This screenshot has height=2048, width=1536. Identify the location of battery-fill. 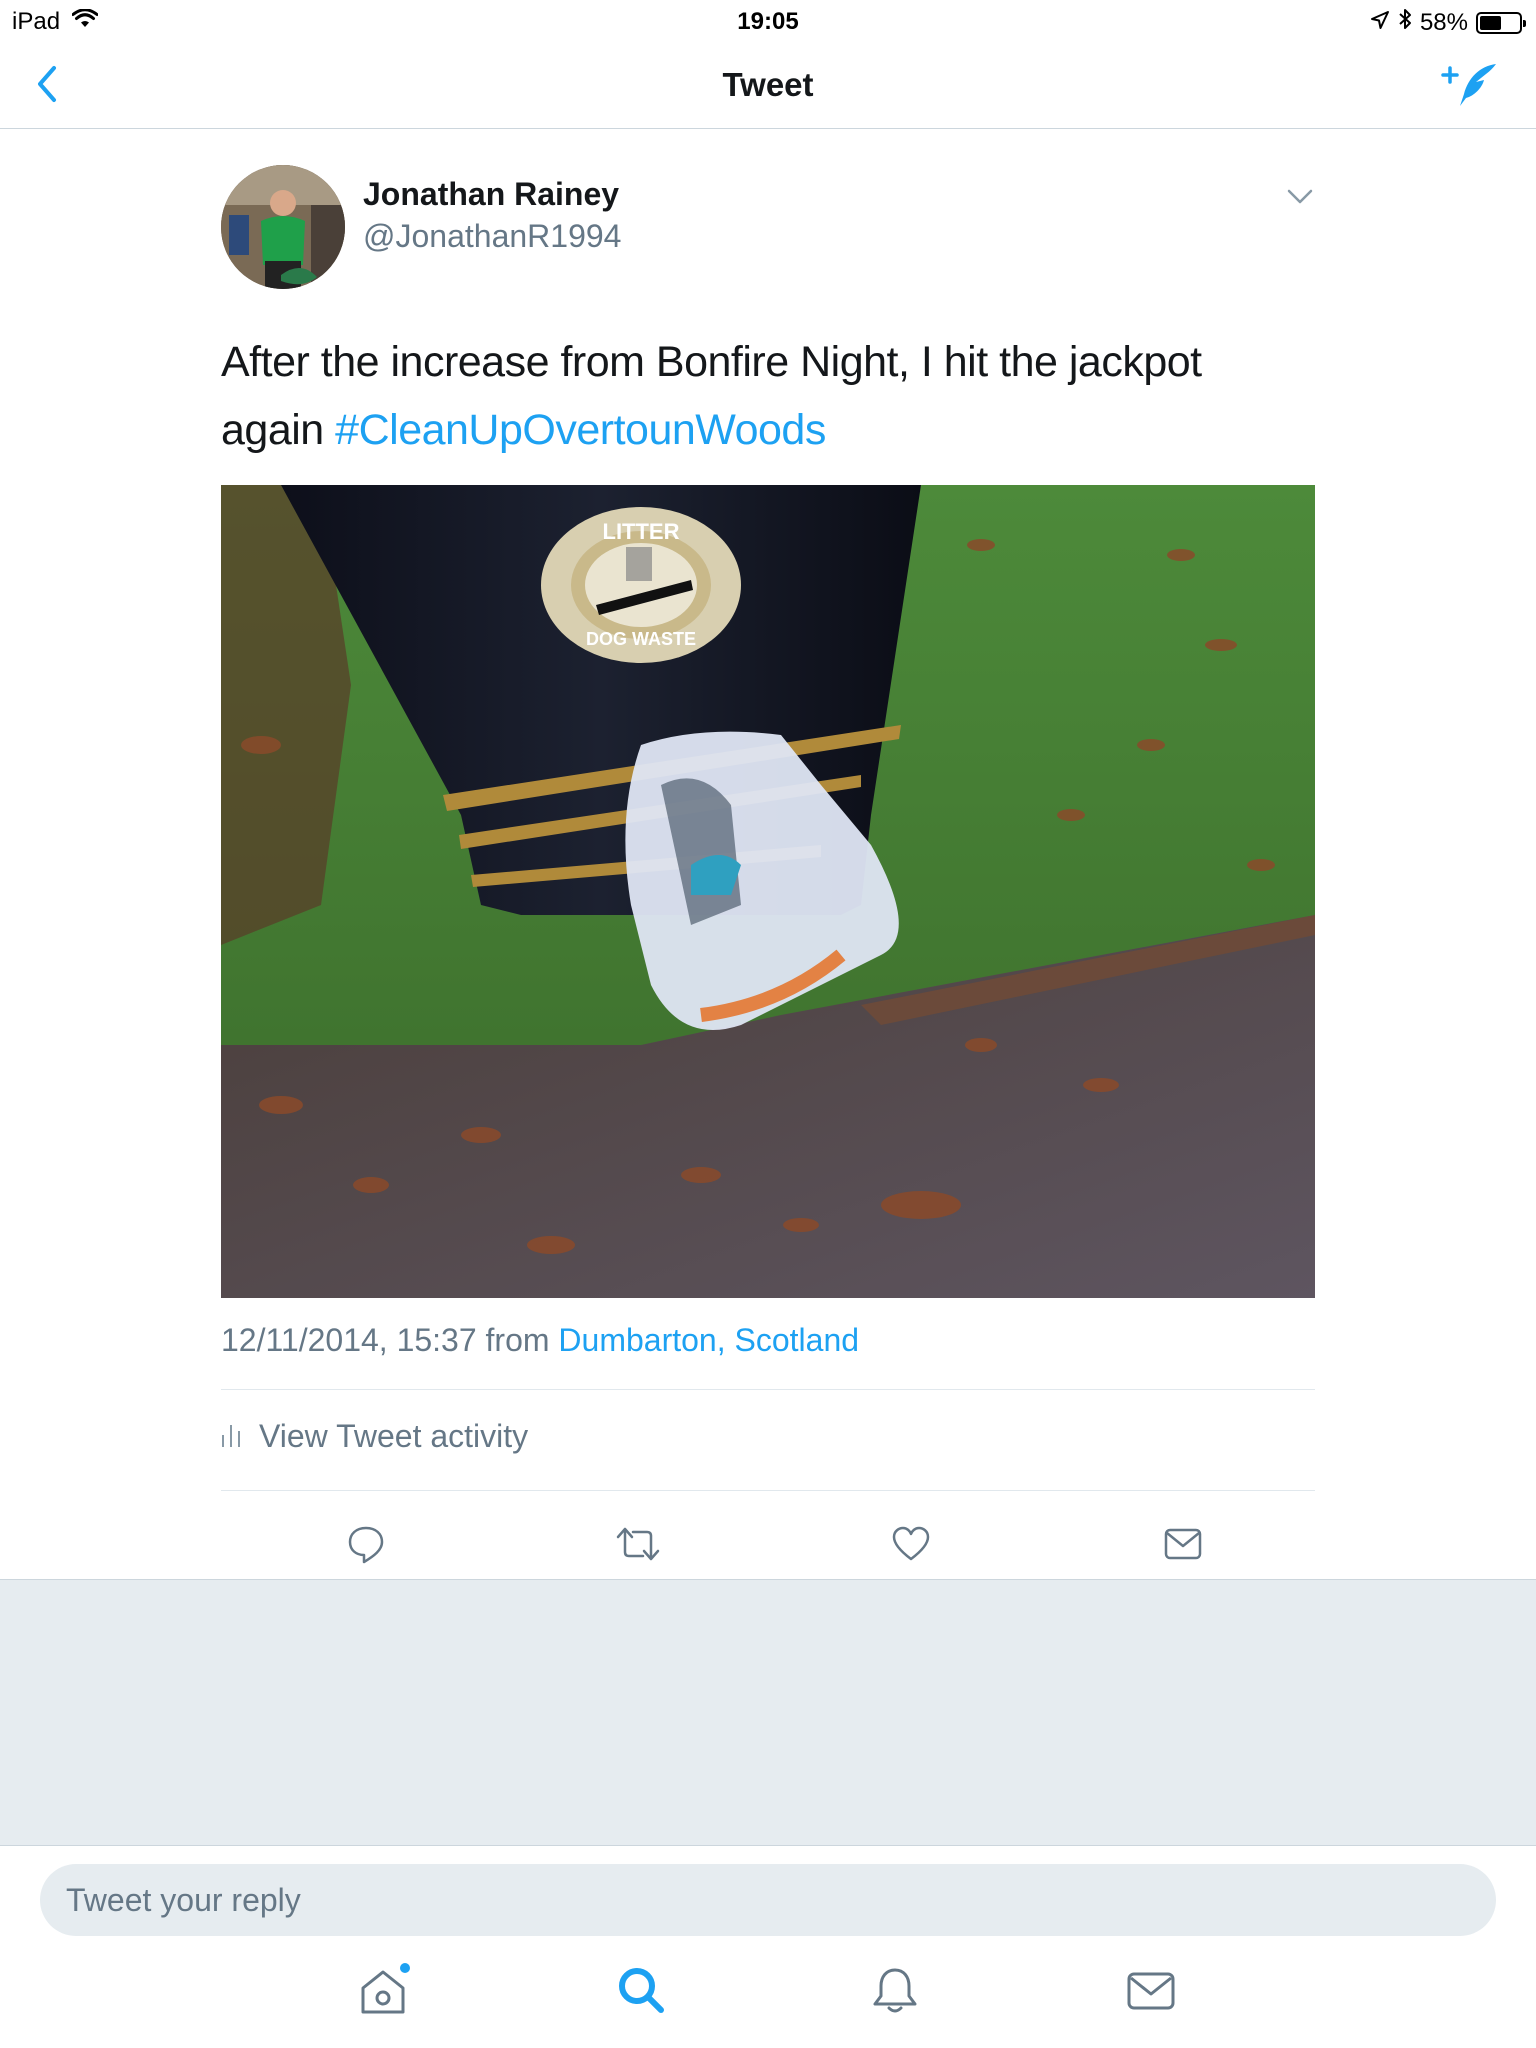
(1490, 22).